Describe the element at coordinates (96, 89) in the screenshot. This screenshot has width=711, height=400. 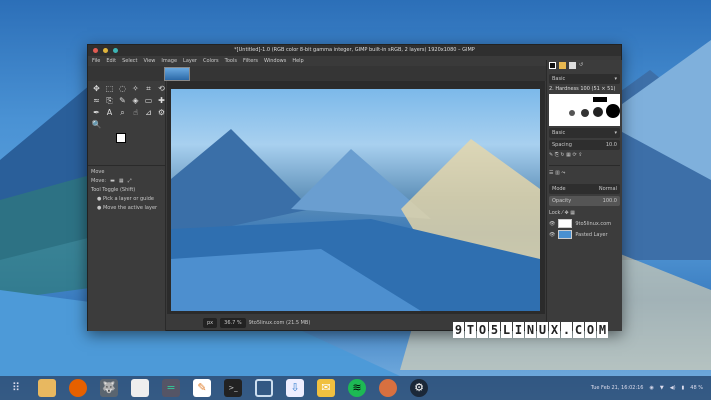
I see `move-tool-icon: ✥` at that location.